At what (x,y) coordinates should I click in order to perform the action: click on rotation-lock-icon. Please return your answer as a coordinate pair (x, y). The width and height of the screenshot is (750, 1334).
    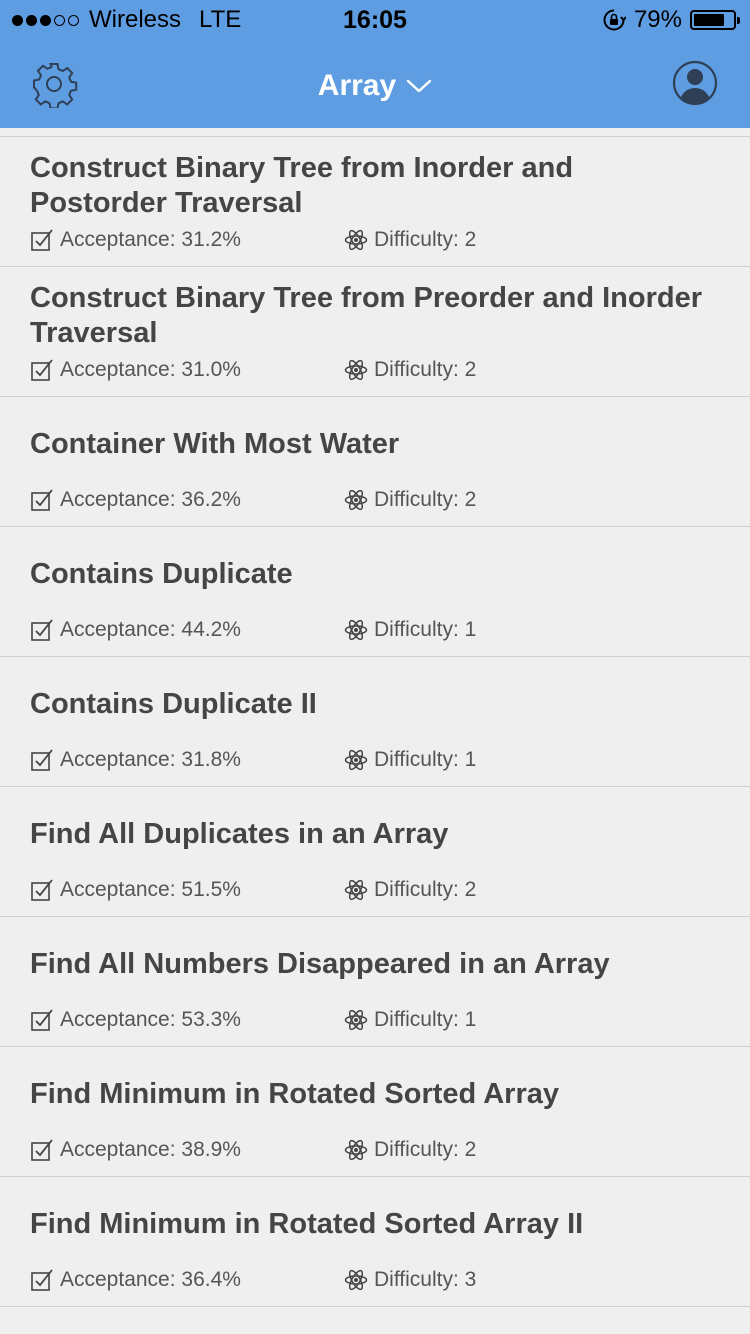
    Looking at the image, I should click on (614, 20).